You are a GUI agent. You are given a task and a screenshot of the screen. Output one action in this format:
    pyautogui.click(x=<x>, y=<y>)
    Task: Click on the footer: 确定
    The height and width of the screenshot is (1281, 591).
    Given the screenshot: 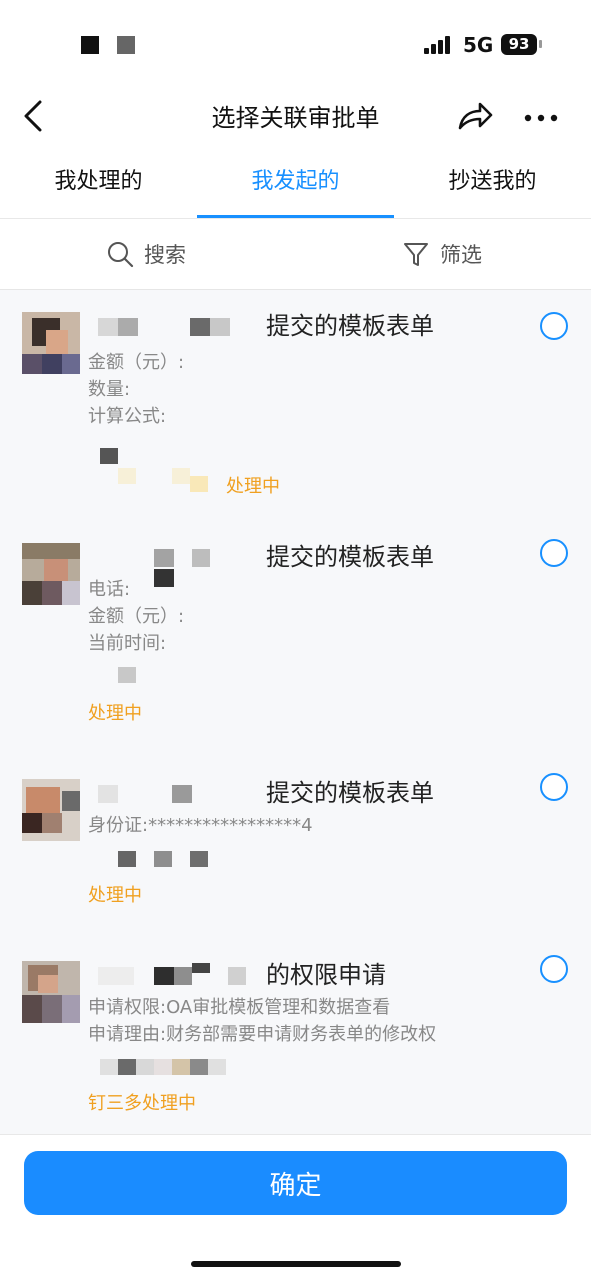 What is the action you would take?
    pyautogui.click(x=295, y=1207)
    